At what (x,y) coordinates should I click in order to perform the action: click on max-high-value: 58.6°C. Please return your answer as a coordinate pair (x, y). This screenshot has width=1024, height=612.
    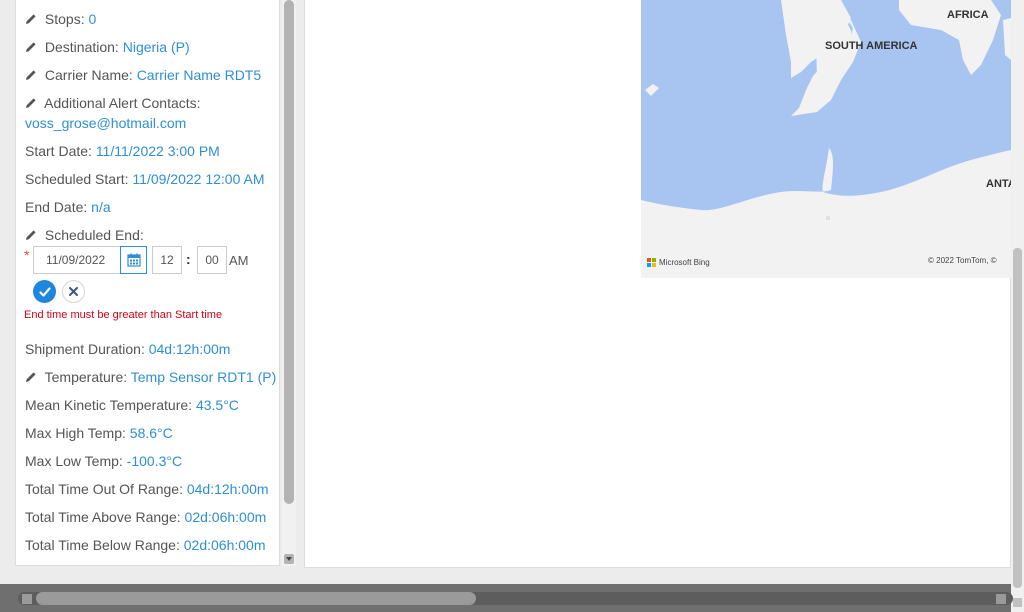
    Looking at the image, I should click on (151, 433).